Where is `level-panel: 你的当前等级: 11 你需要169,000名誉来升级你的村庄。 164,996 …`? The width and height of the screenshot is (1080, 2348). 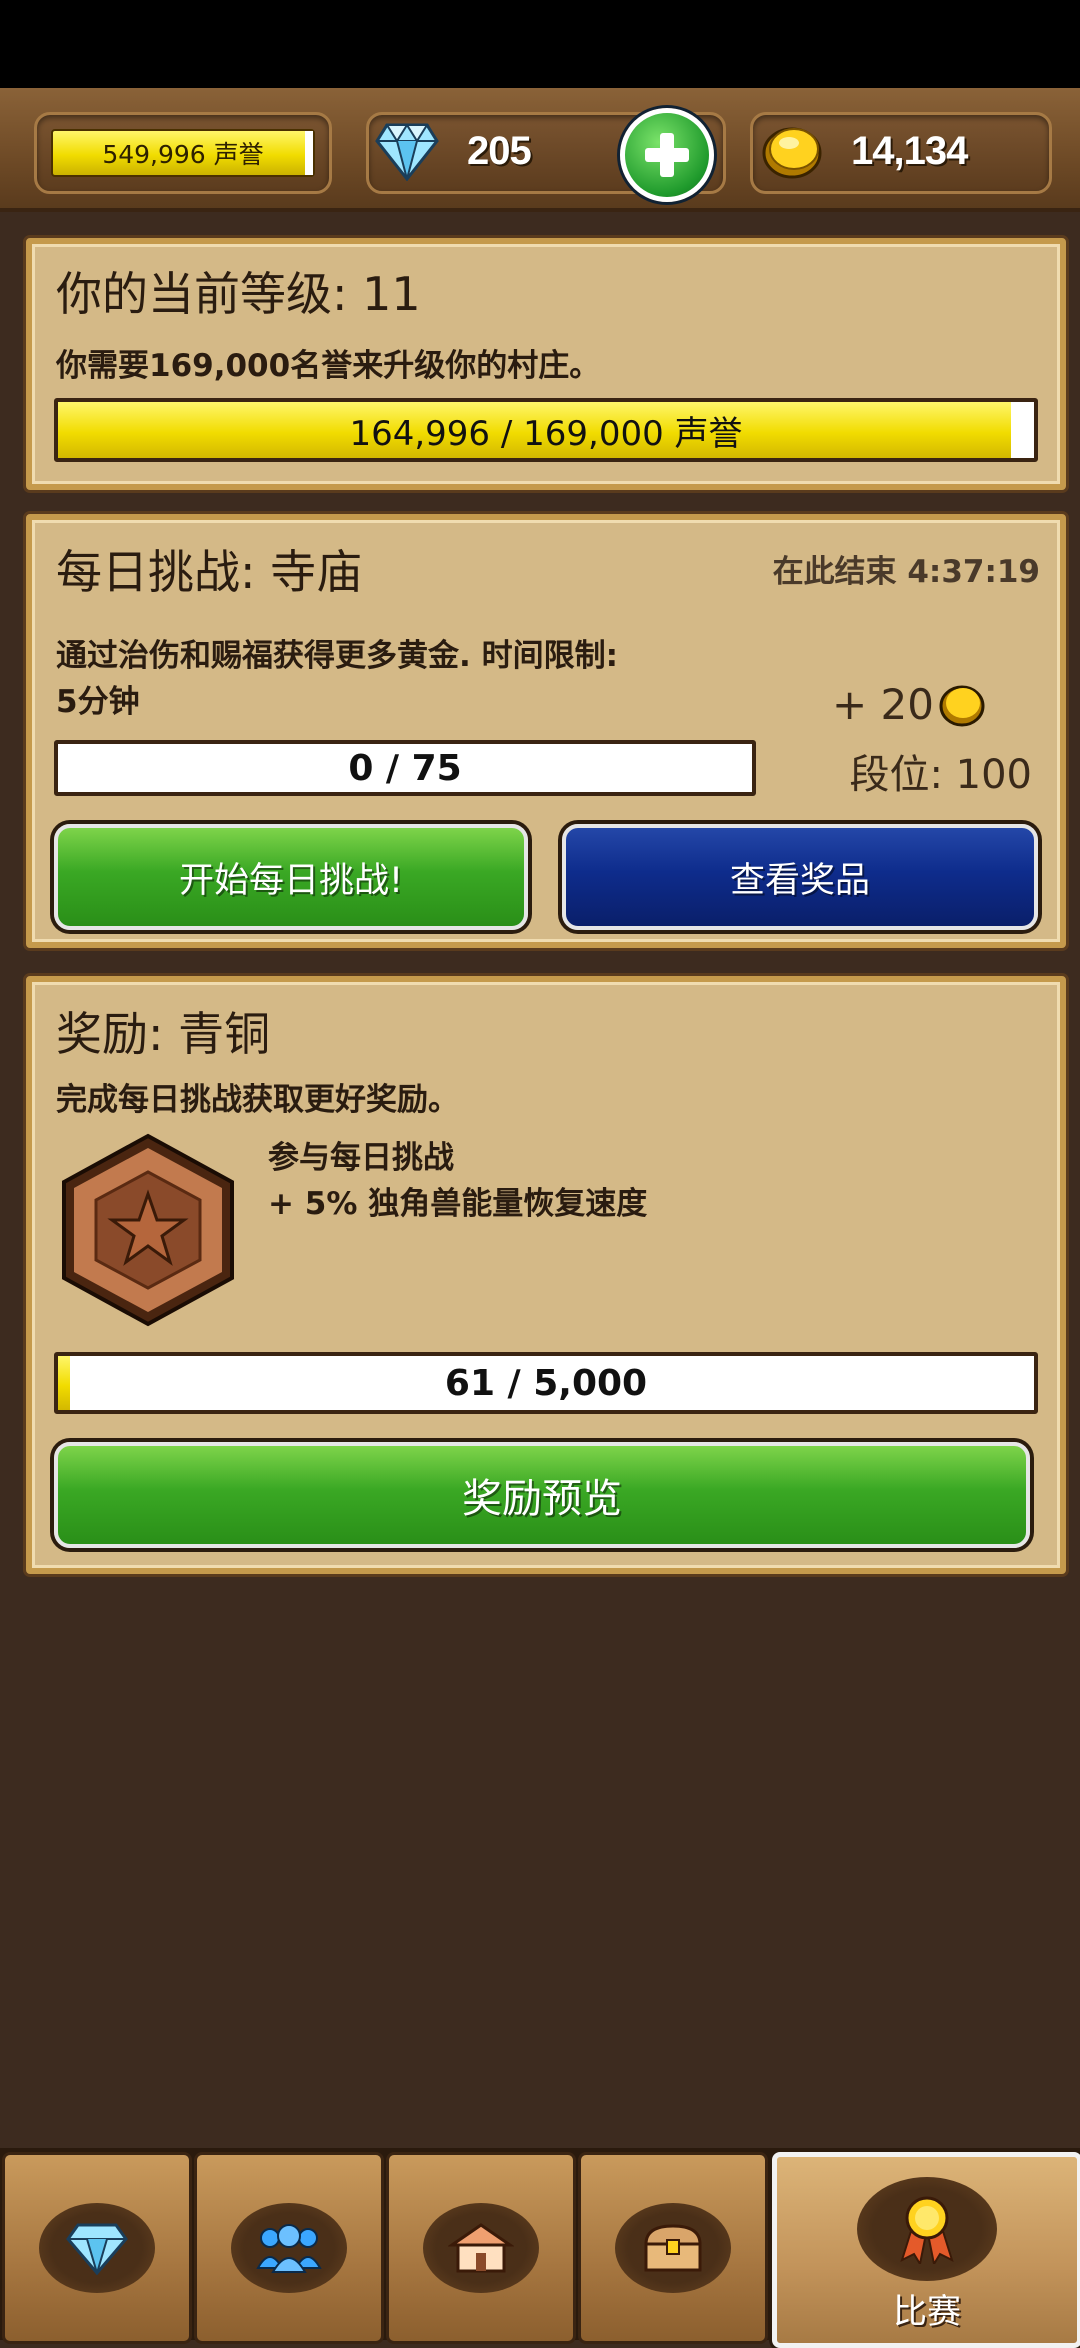
level-panel: 你的当前等级: 11 你需要169,000名誉来升级你的村庄。 164,996 … is located at coordinates (546, 364).